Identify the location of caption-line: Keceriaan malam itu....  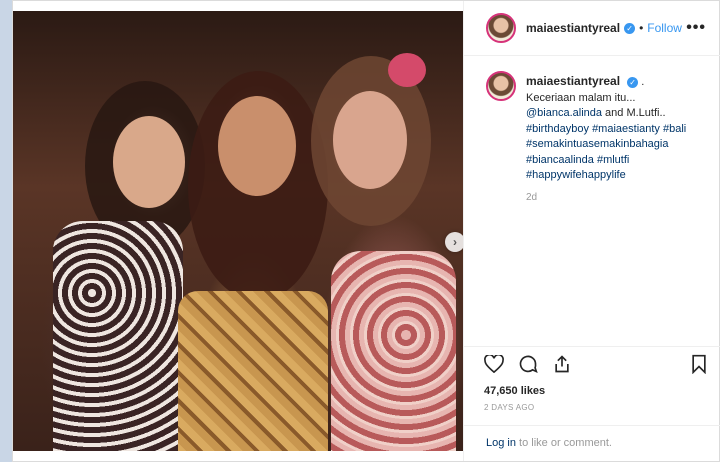
(581, 97).